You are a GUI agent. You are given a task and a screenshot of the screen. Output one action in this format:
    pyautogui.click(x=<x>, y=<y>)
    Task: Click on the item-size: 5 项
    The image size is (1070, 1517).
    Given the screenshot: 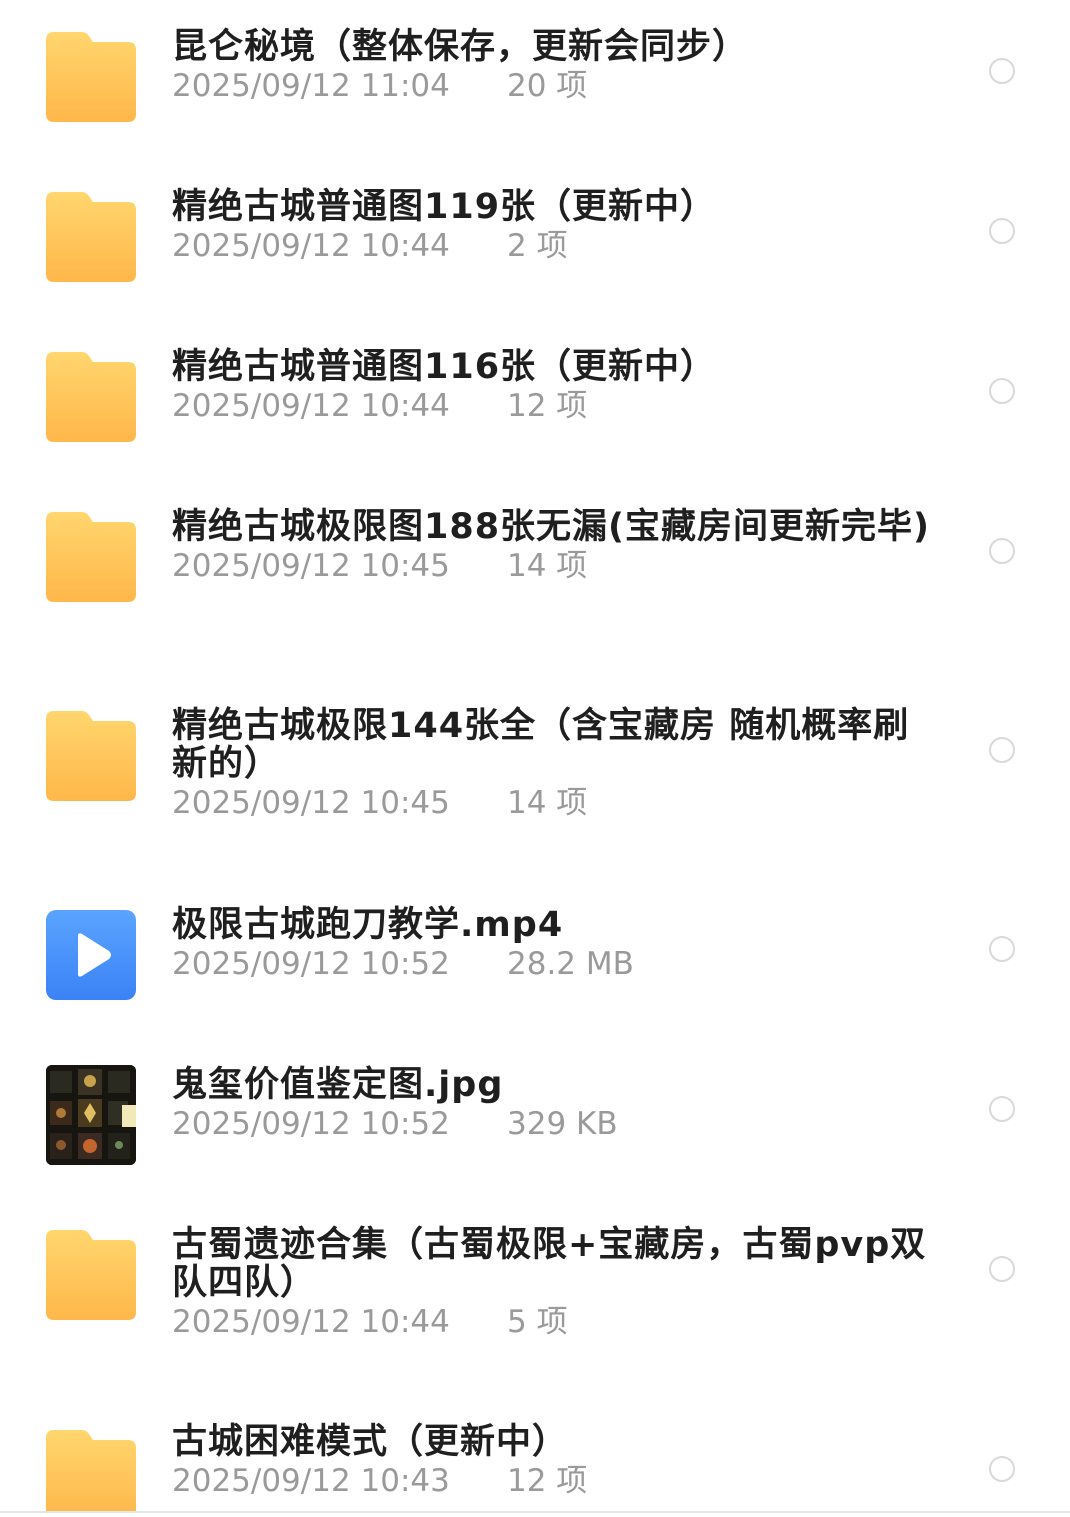 What is the action you would take?
    pyautogui.click(x=537, y=1322)
    